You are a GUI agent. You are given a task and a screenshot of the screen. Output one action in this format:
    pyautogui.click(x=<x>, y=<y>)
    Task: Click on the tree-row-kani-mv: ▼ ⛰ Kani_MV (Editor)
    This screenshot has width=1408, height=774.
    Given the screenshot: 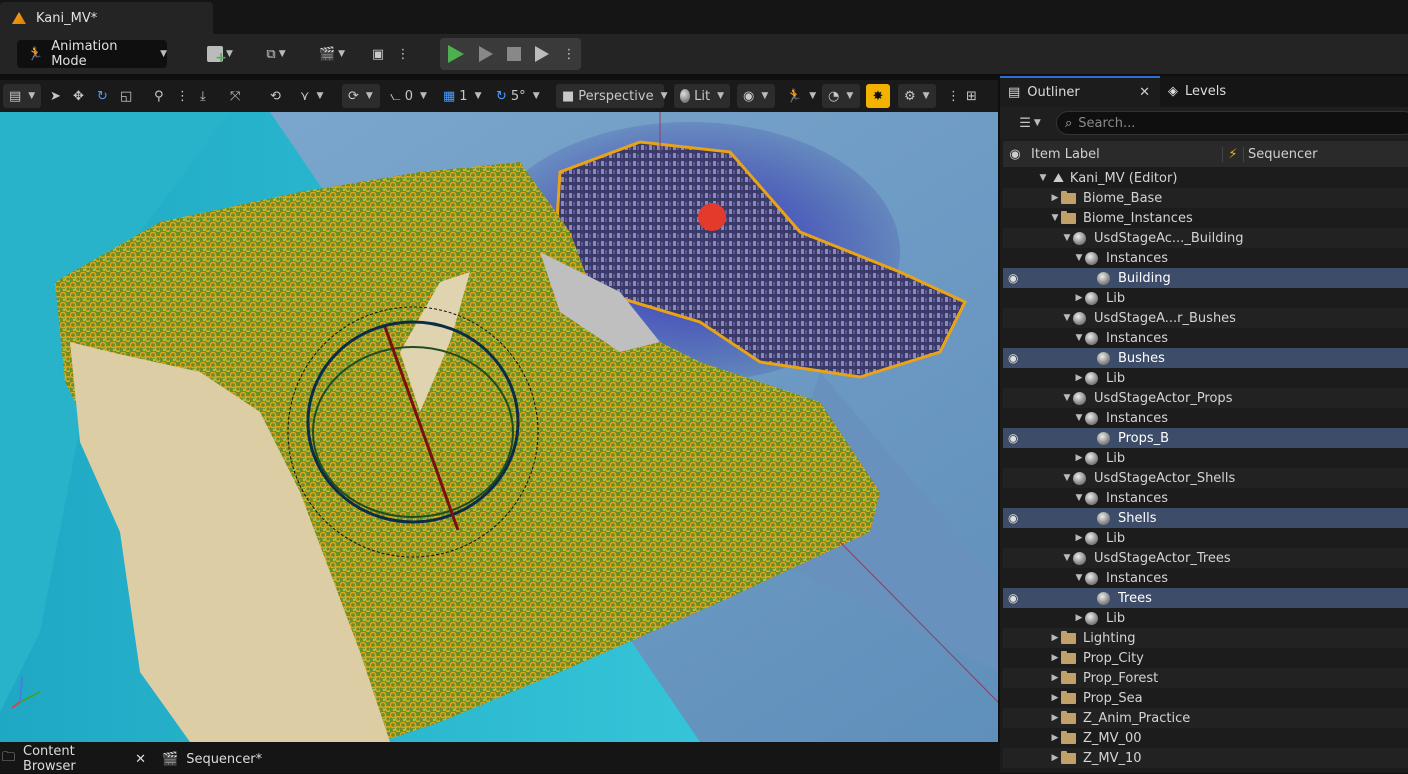 What is the action you would take?
    pyautogui.click(x=1205, y=178)
    